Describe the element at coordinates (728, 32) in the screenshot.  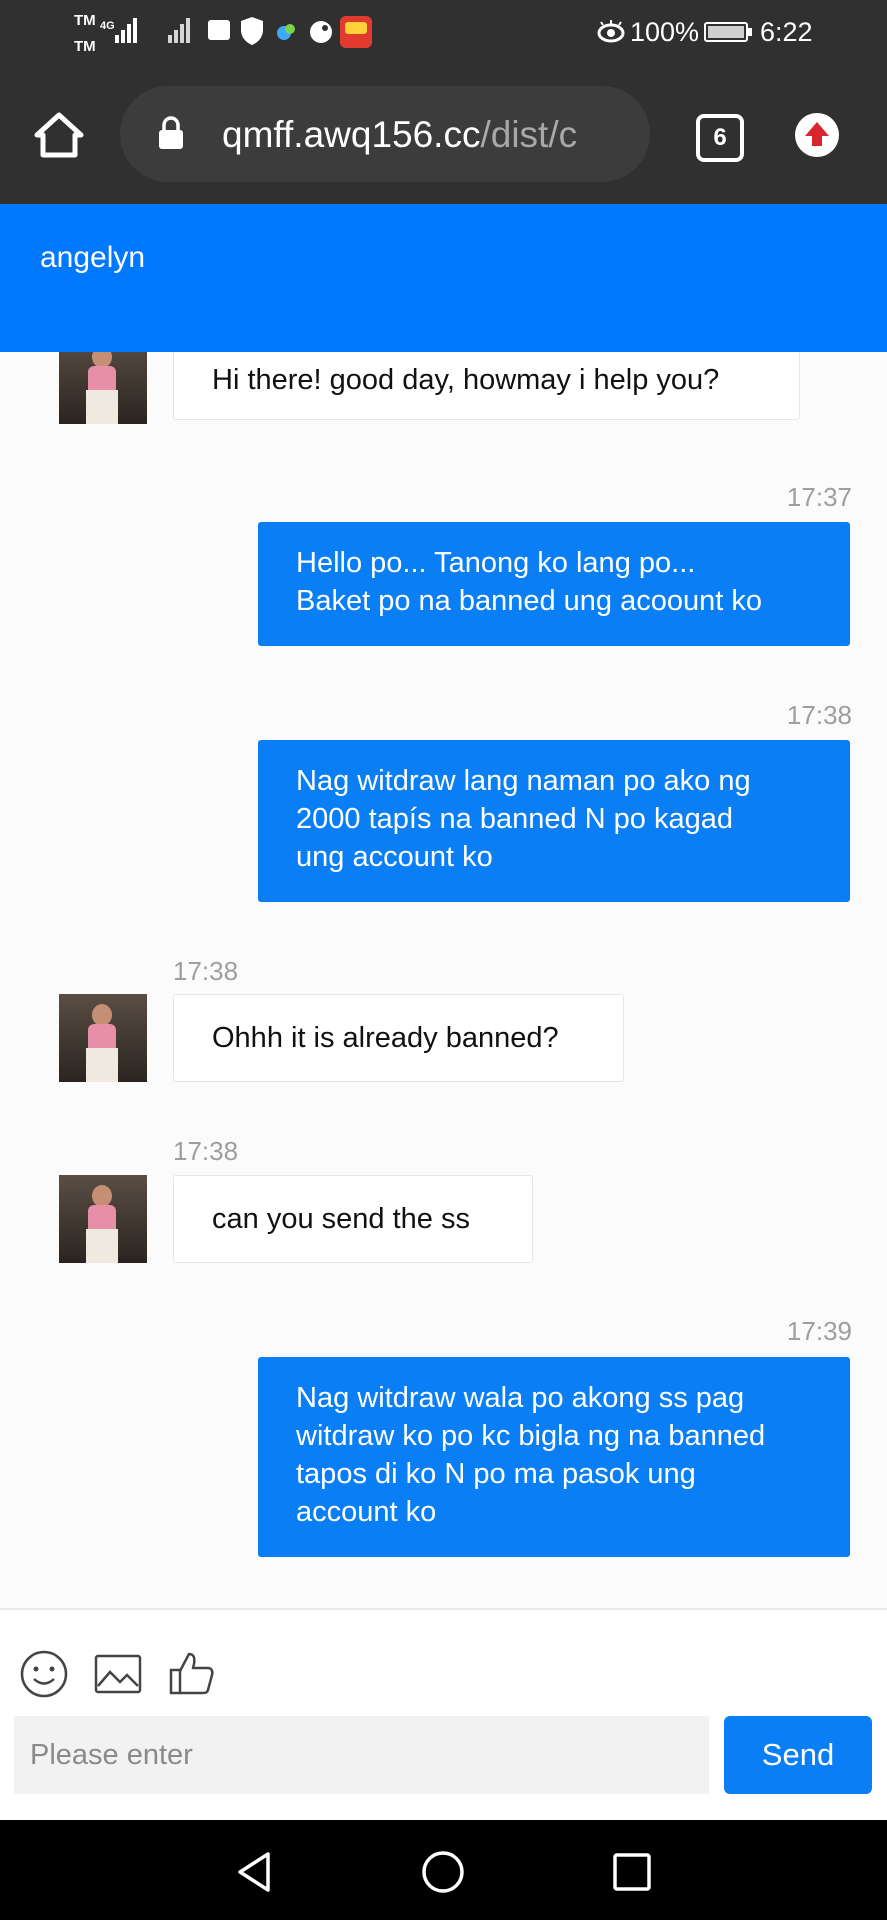
I see `battery-icon` at that location.